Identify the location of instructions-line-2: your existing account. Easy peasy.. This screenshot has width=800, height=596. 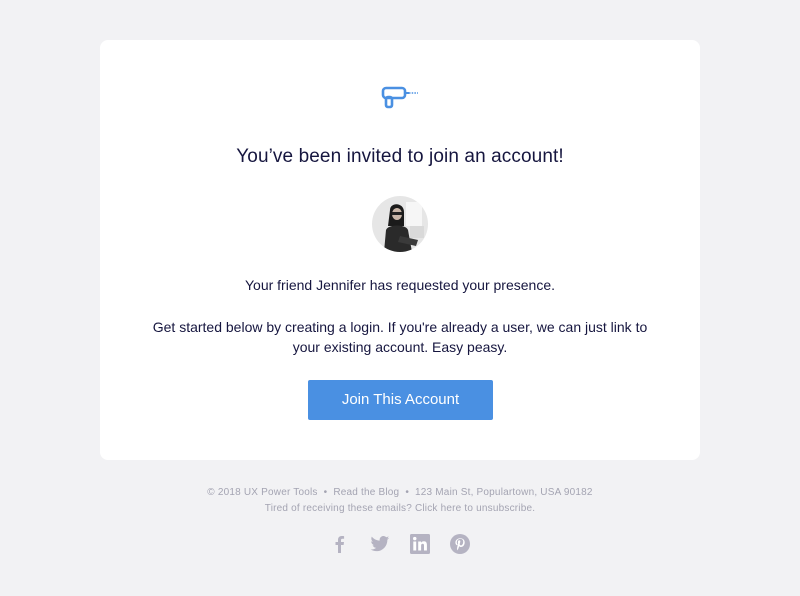
(400, 347).